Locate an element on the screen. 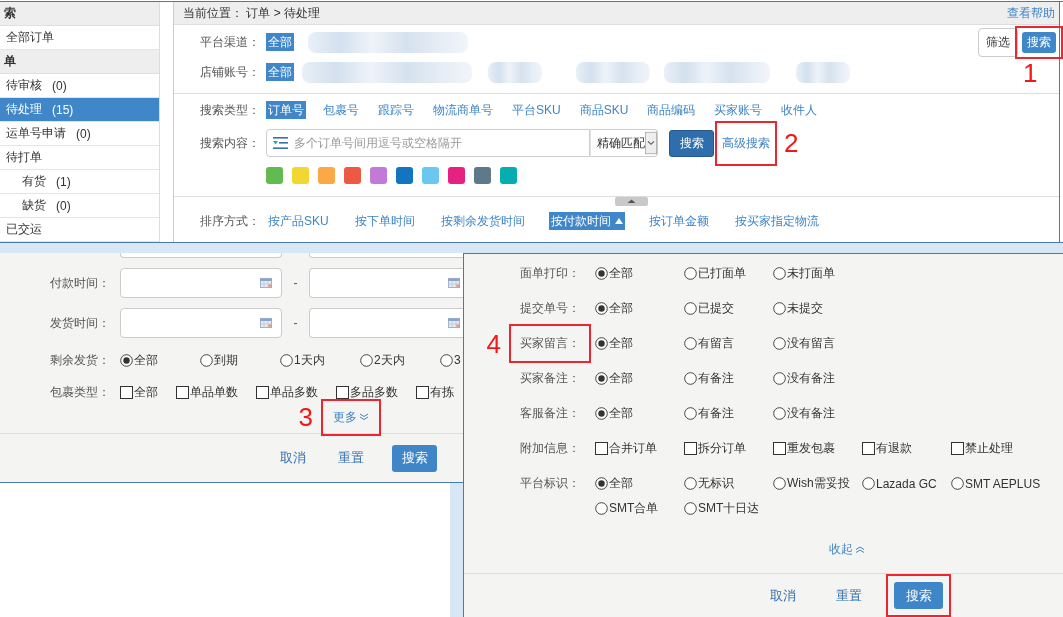  radio-option: 无标识 is located at coordinates (728, 483).